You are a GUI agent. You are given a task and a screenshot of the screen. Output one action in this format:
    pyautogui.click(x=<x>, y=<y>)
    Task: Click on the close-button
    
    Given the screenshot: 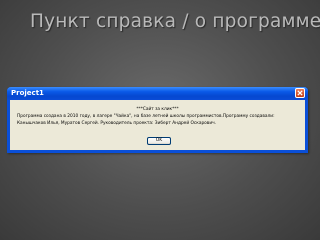 What is the action you would take?
    pyautogui.click(x=300, y=93)
    